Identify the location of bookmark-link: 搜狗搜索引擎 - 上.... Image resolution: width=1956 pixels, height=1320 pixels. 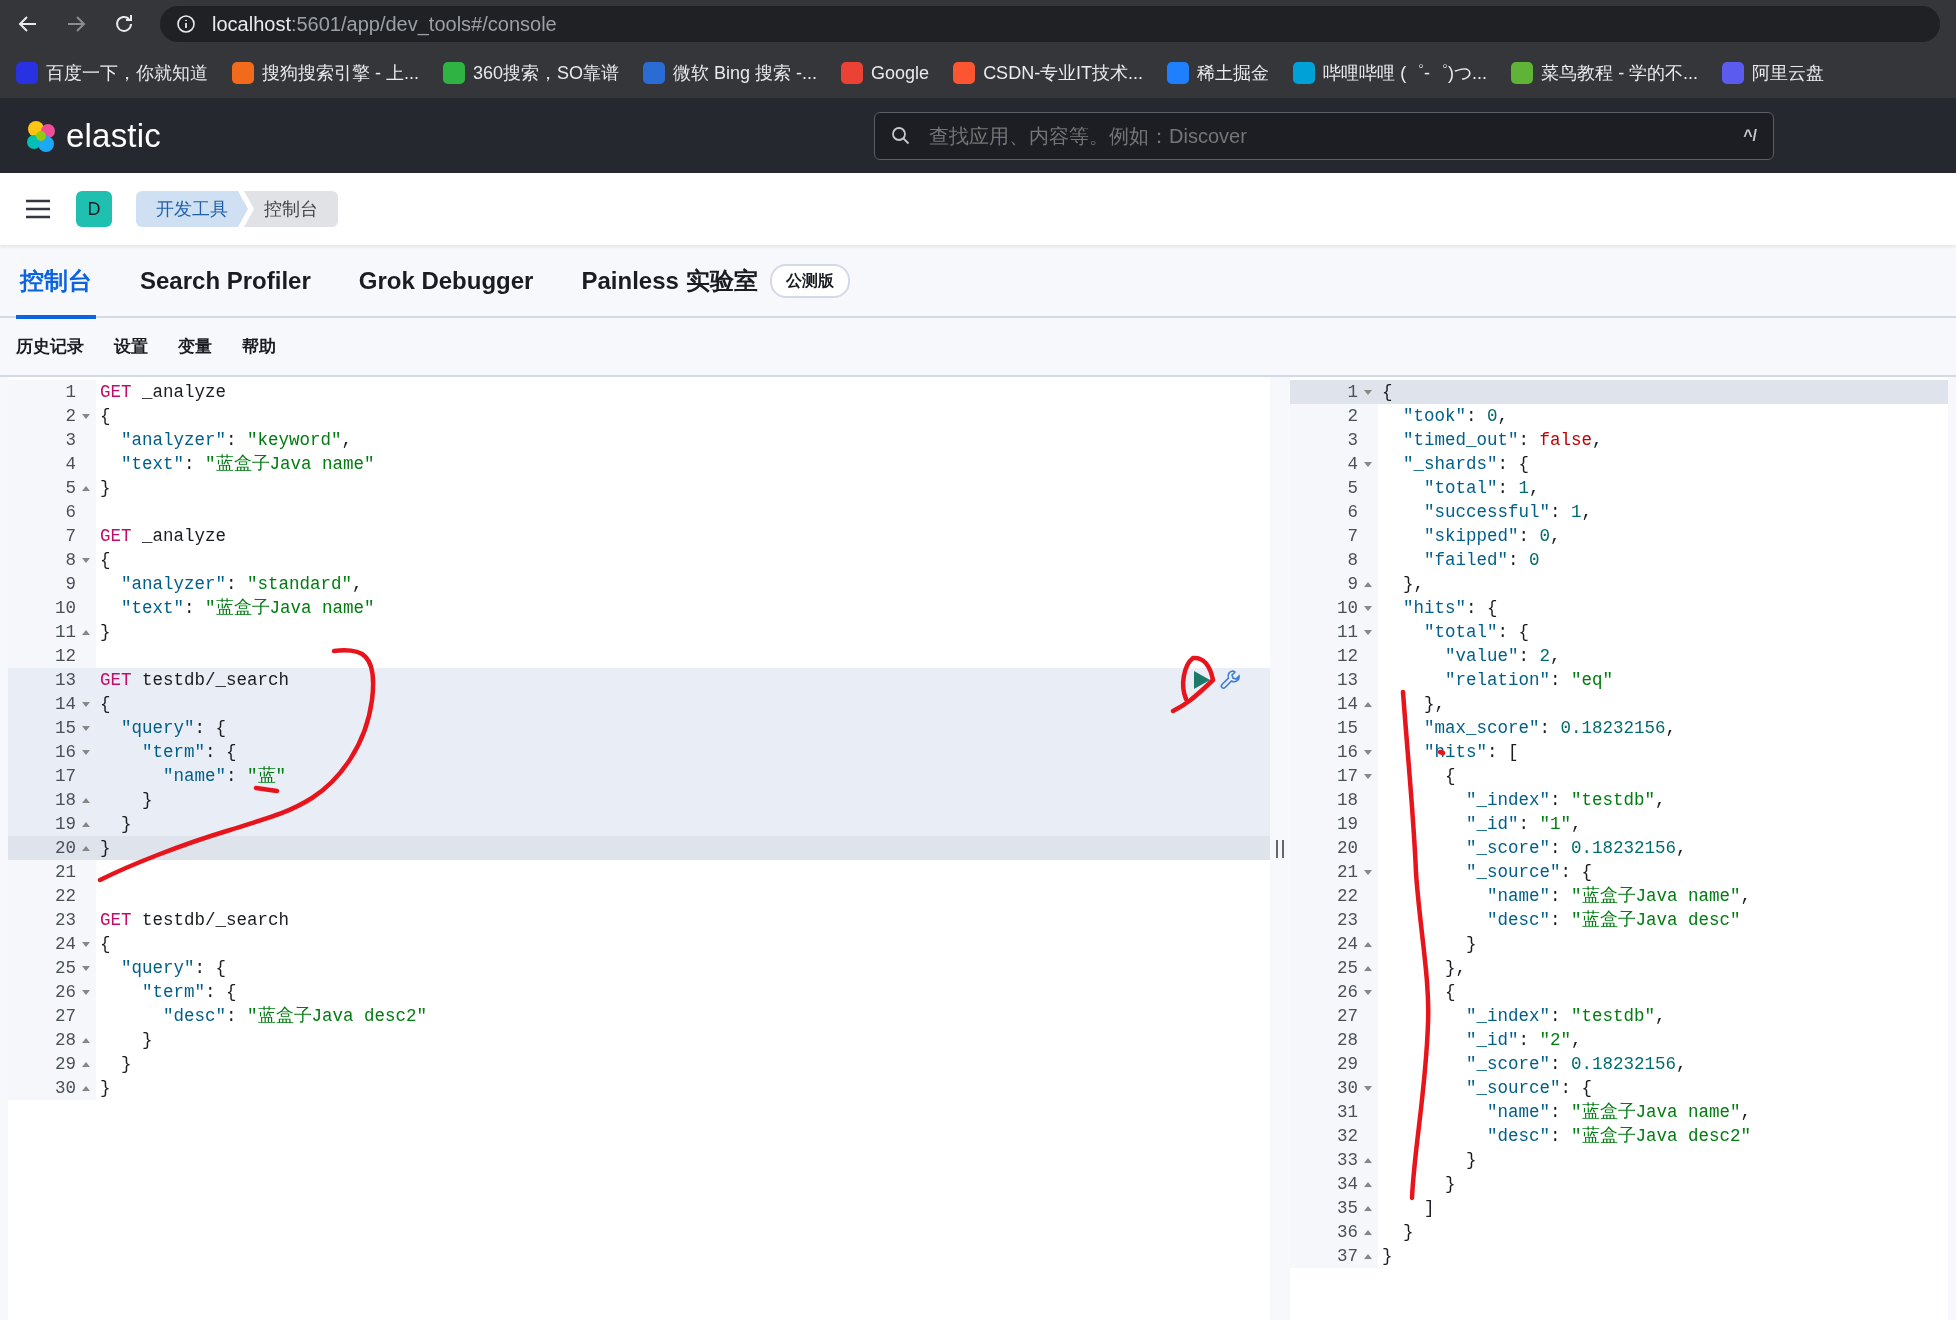
(325, 73).